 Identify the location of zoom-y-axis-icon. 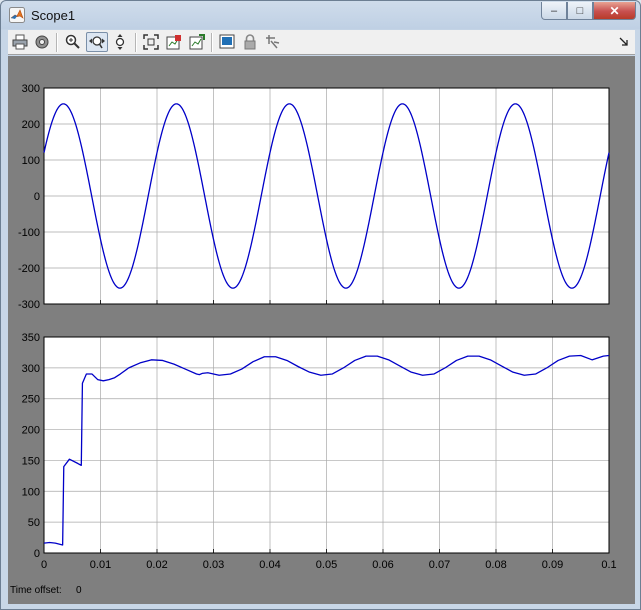
(120, 42).